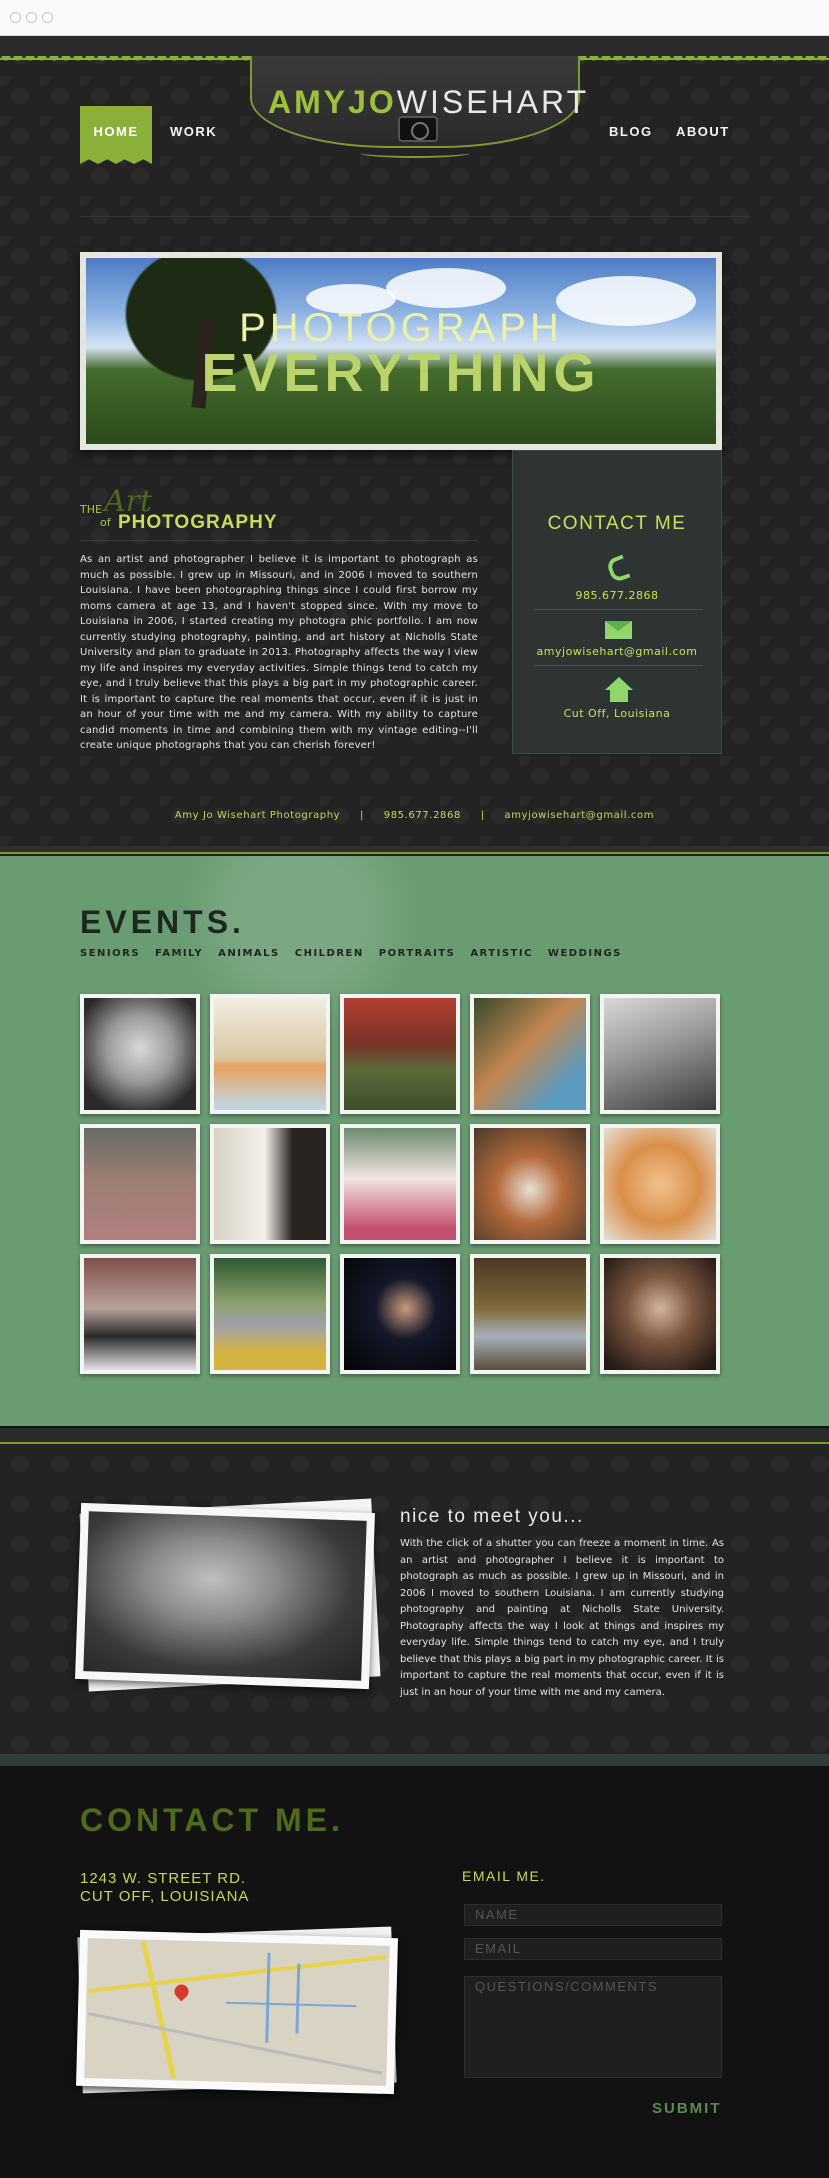  What do you see at coordinates (163, 1878) in the screenshot?
I see `address-line-1: 1243 W. STREET RD.` at bounding box center [163, 1878].